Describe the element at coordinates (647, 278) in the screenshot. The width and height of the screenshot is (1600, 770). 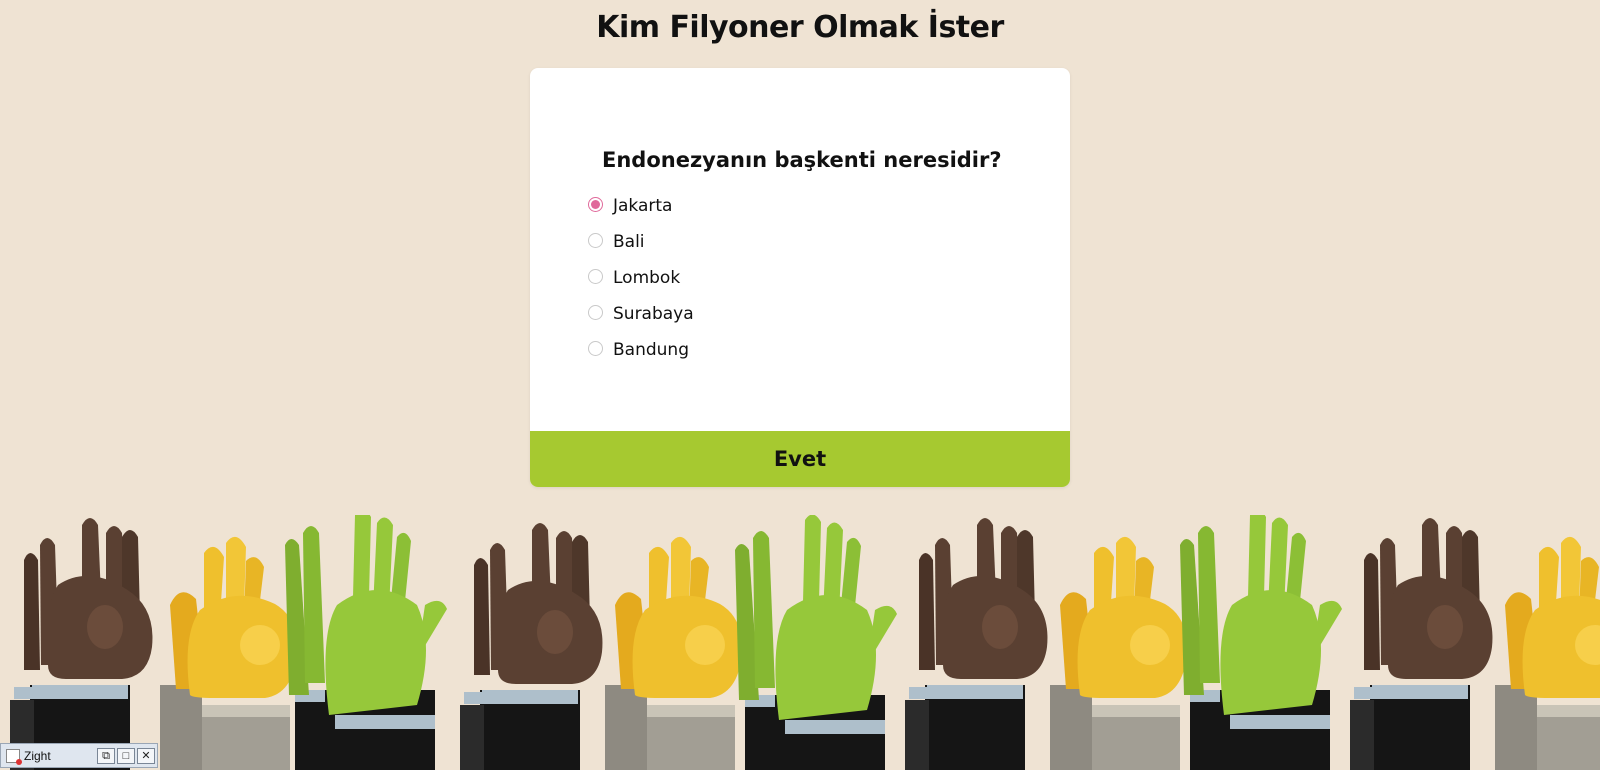
I see `option-label: Lombok` at that location.